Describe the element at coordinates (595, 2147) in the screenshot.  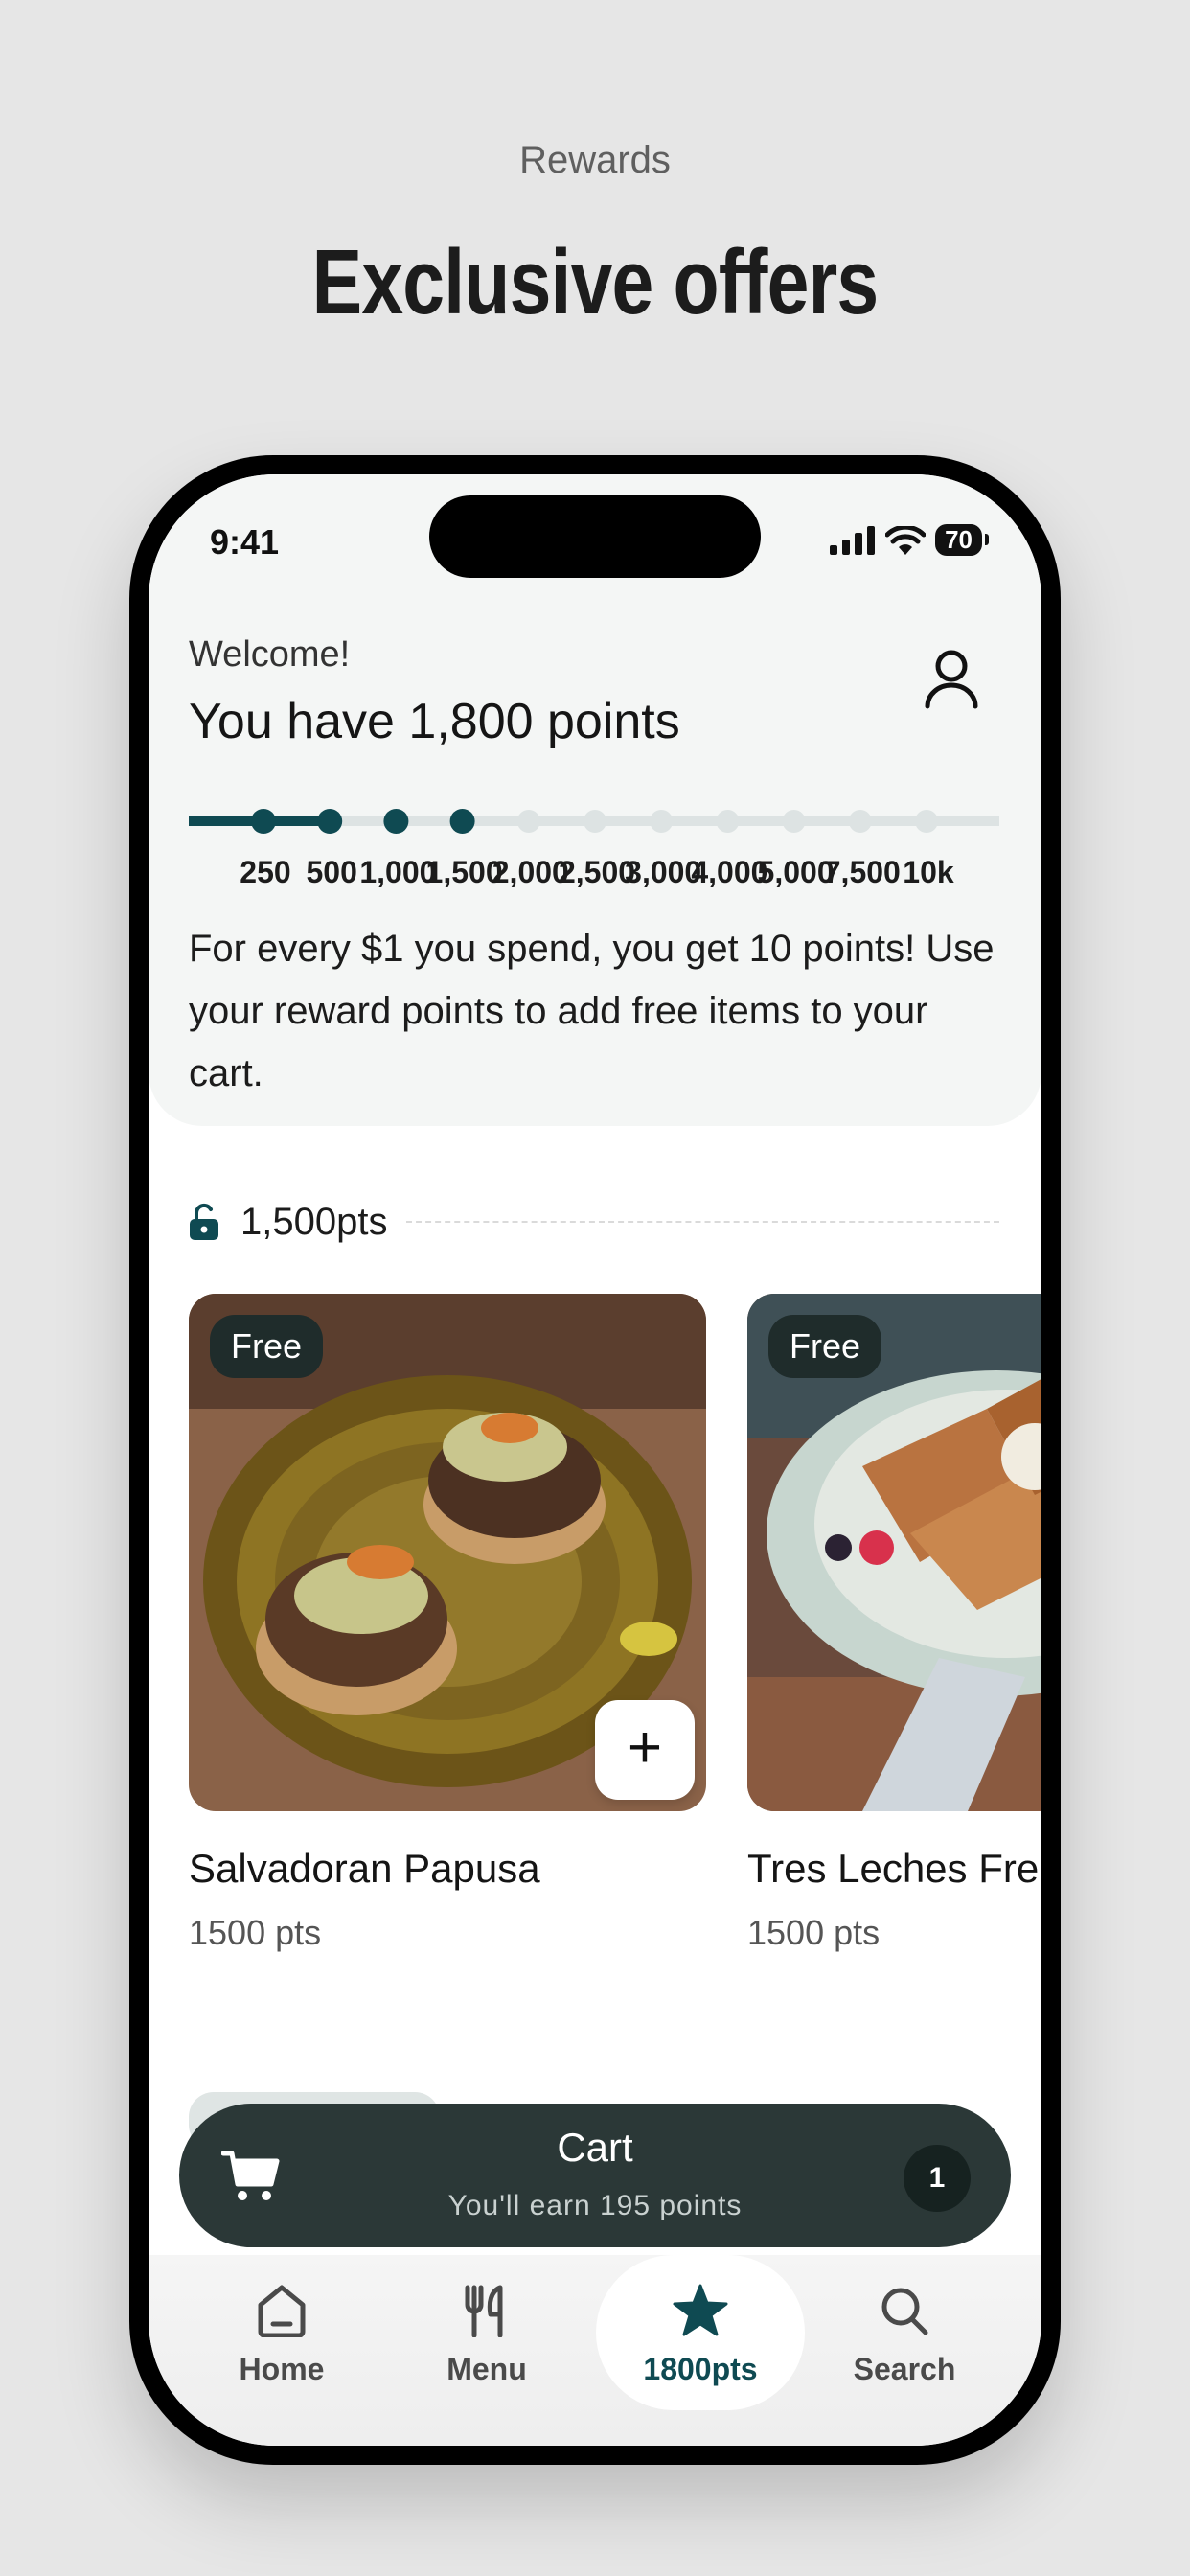
I see `cart-title: Cart` at that location.